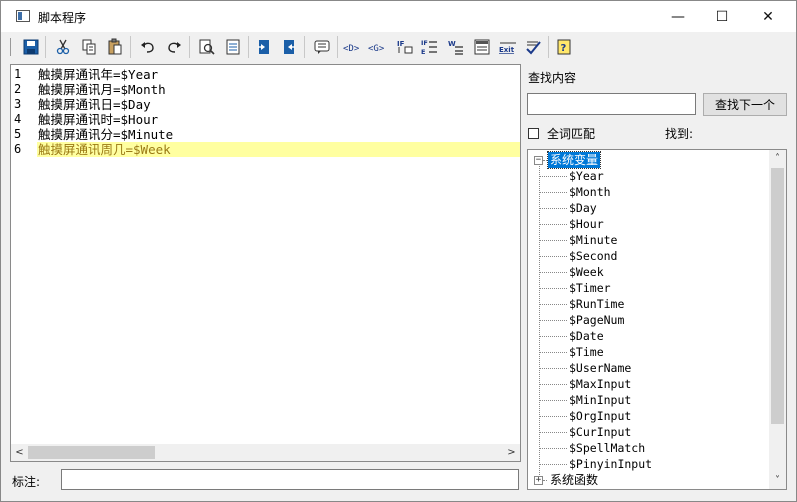 This screenshot has height=502, width=797. What do you see at coordinates (649, 416) in the screenshot?
I see `tree-item: $OrgInput` at bounding box center [649, 416].